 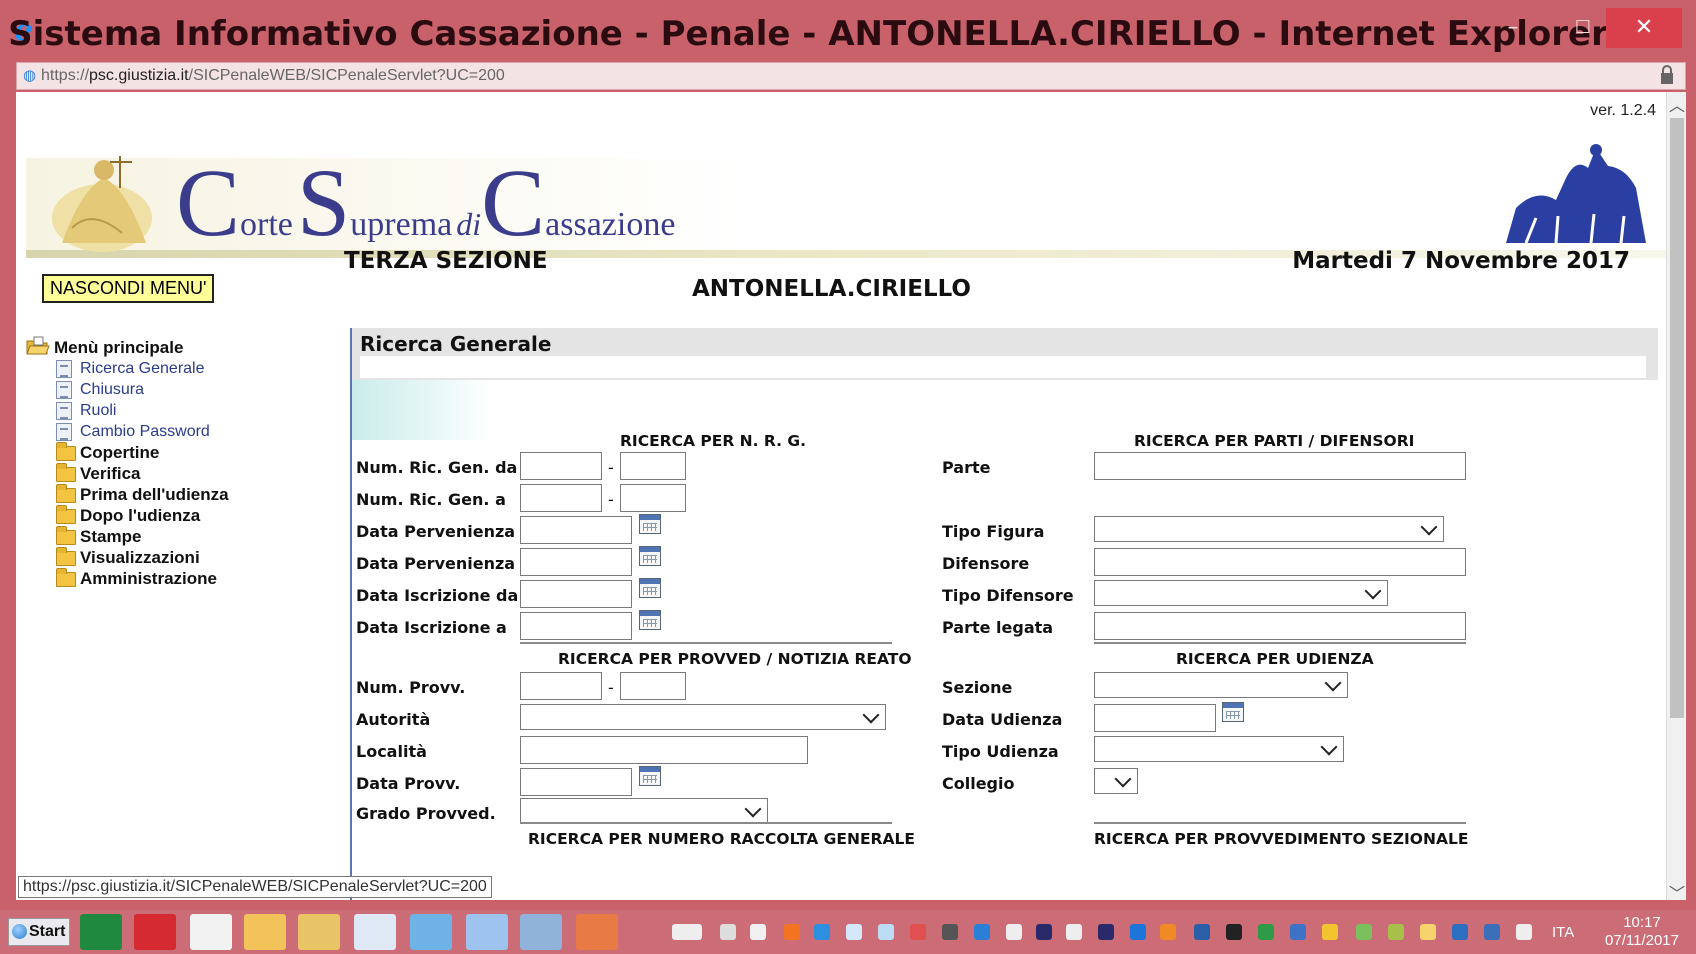 I want to click on num-provv-input, so click(x=561, y=686).